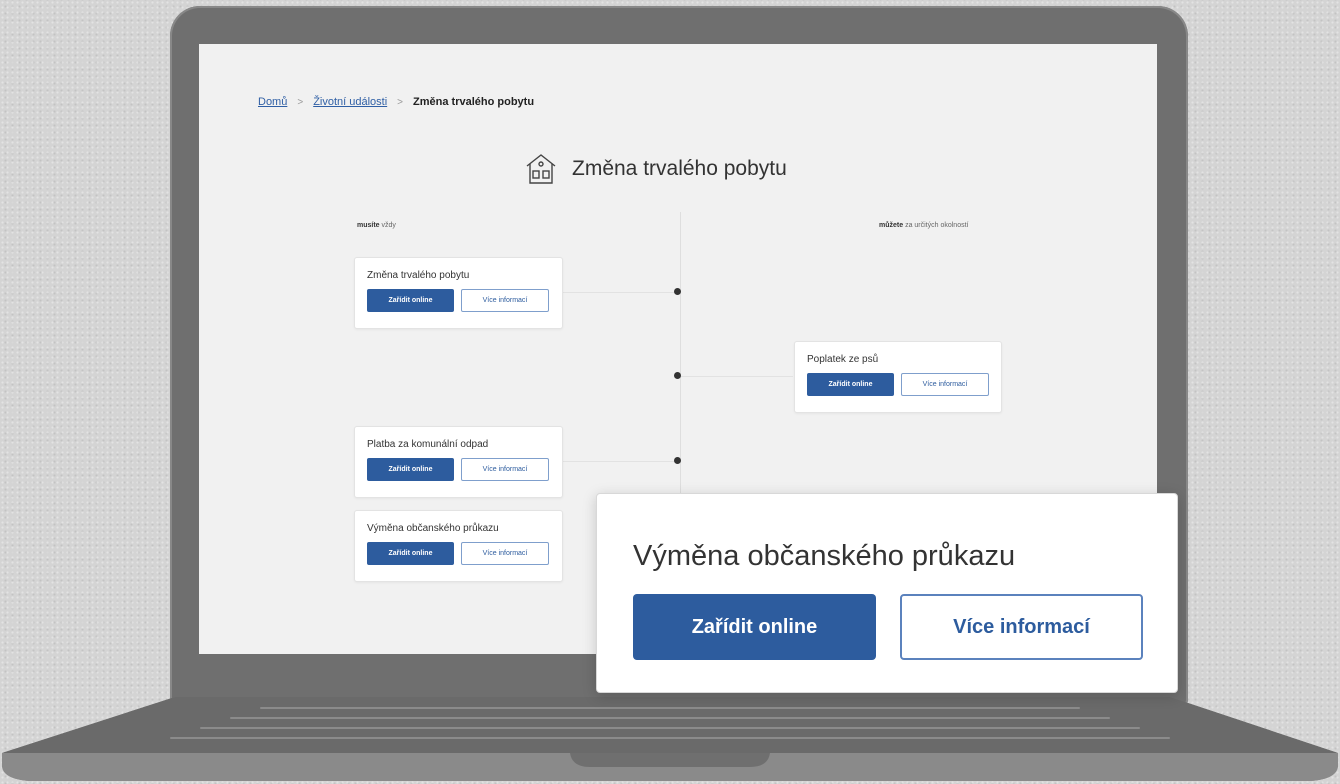 This screenshot has height=784, width=1340. Describe the element at coordinates (936, 225) in the screenshot. I see `column-label-text: za určitých okolností` at that location.